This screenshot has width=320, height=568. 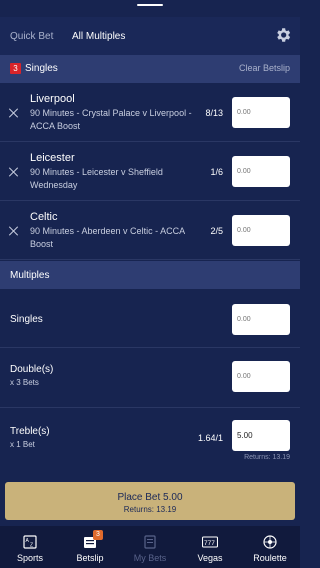 What do you see at coordinates (216, 172) in the screenshot?
I see `bet-odds: 1/6` at bounding box center [216, 172].